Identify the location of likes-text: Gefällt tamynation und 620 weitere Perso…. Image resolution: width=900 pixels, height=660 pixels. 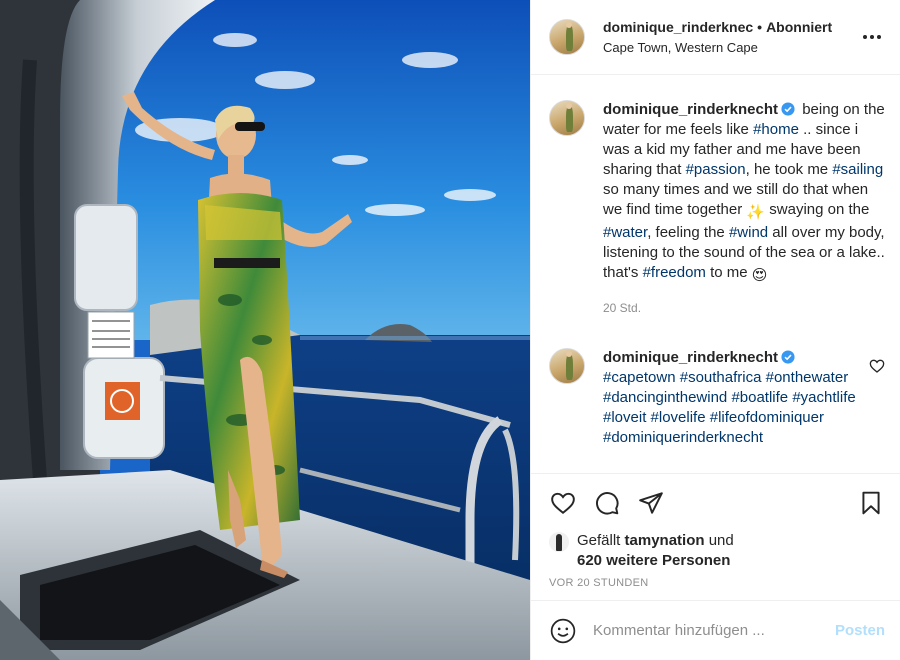
(655, 551).